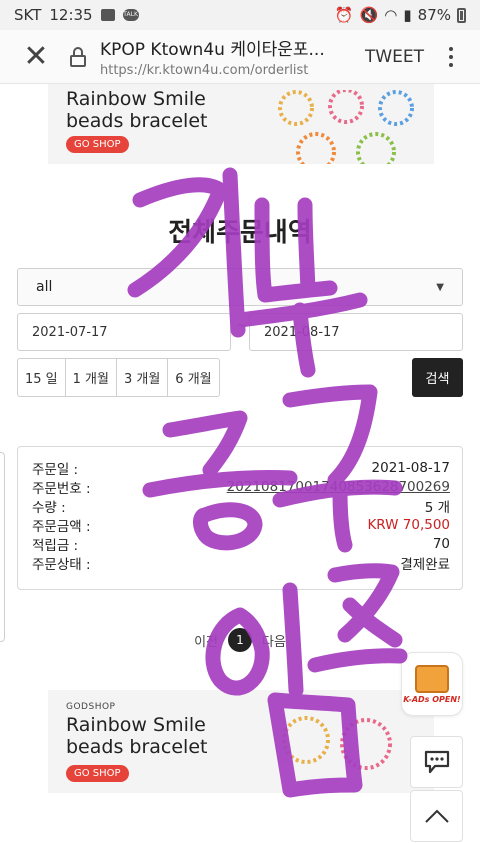 The width and height of the screenshot is (480, 843). What do you see at coordinates (437, 507) in the screenshot?
I see `quantity-value: 5 개` at bounding box center [437, 507].